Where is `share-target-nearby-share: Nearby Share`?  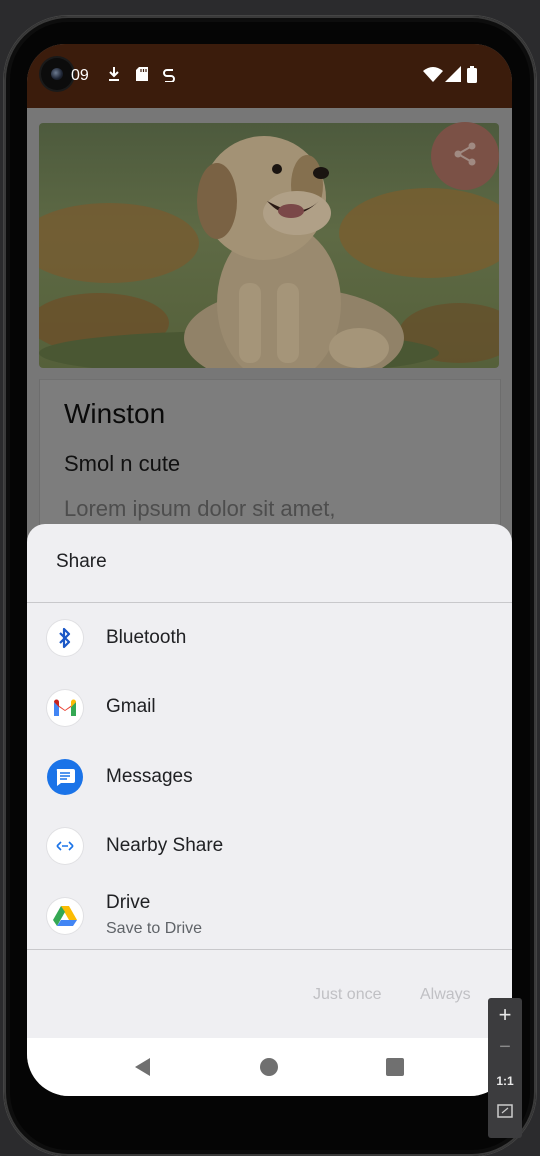
share-target-nearby-share: Nearby Share is located at coordinates (269, 846).